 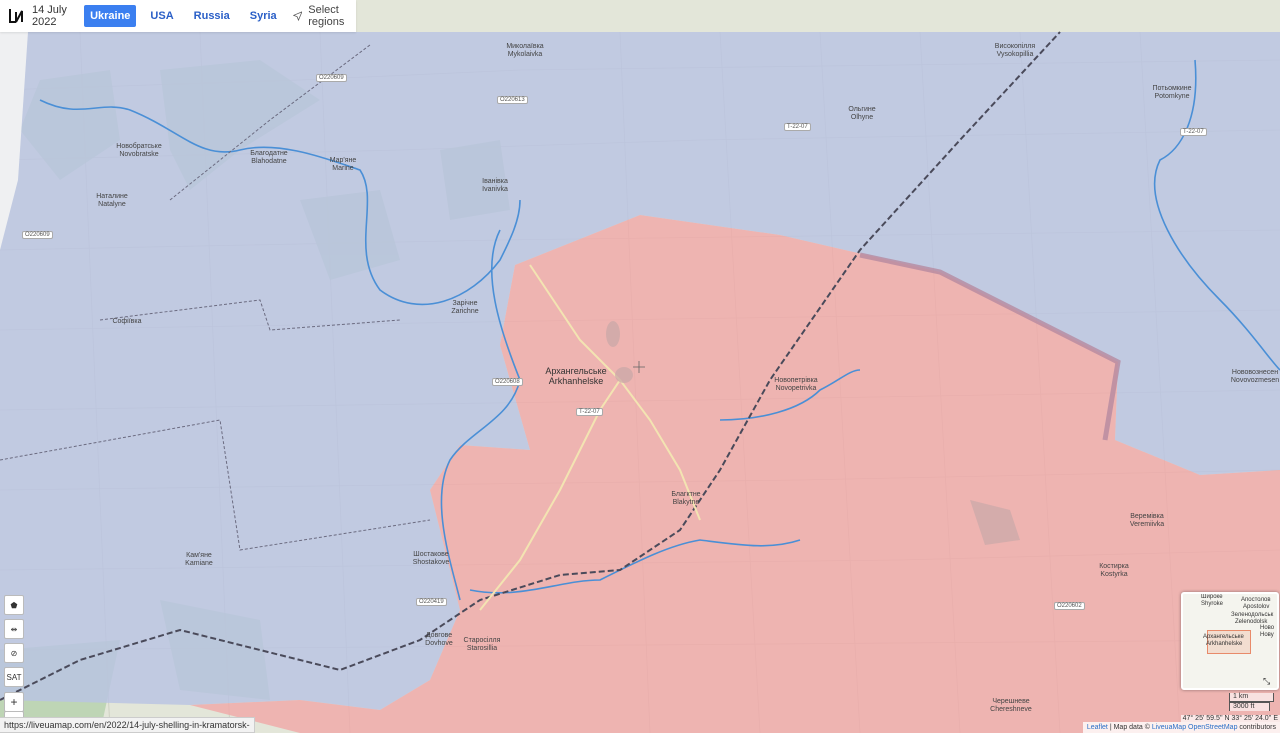 What do you see at coordinates (14, 702) in the screenshot?
I see `zoom-in-button: +` at bounding box center [14, 702].